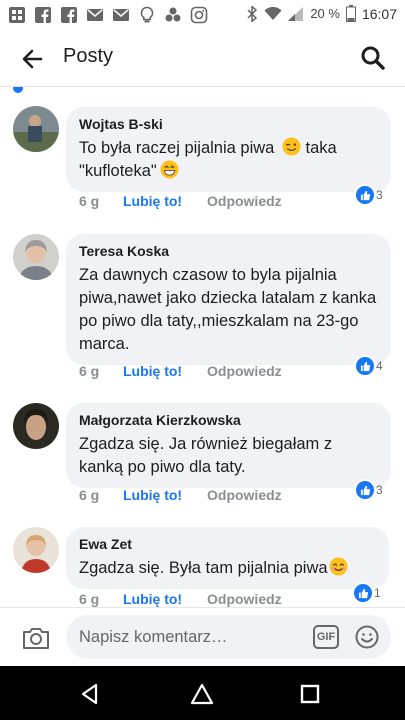 This screenshot has width=405, height=720. I want to click on reaction-count: 1, so click(377, 593).